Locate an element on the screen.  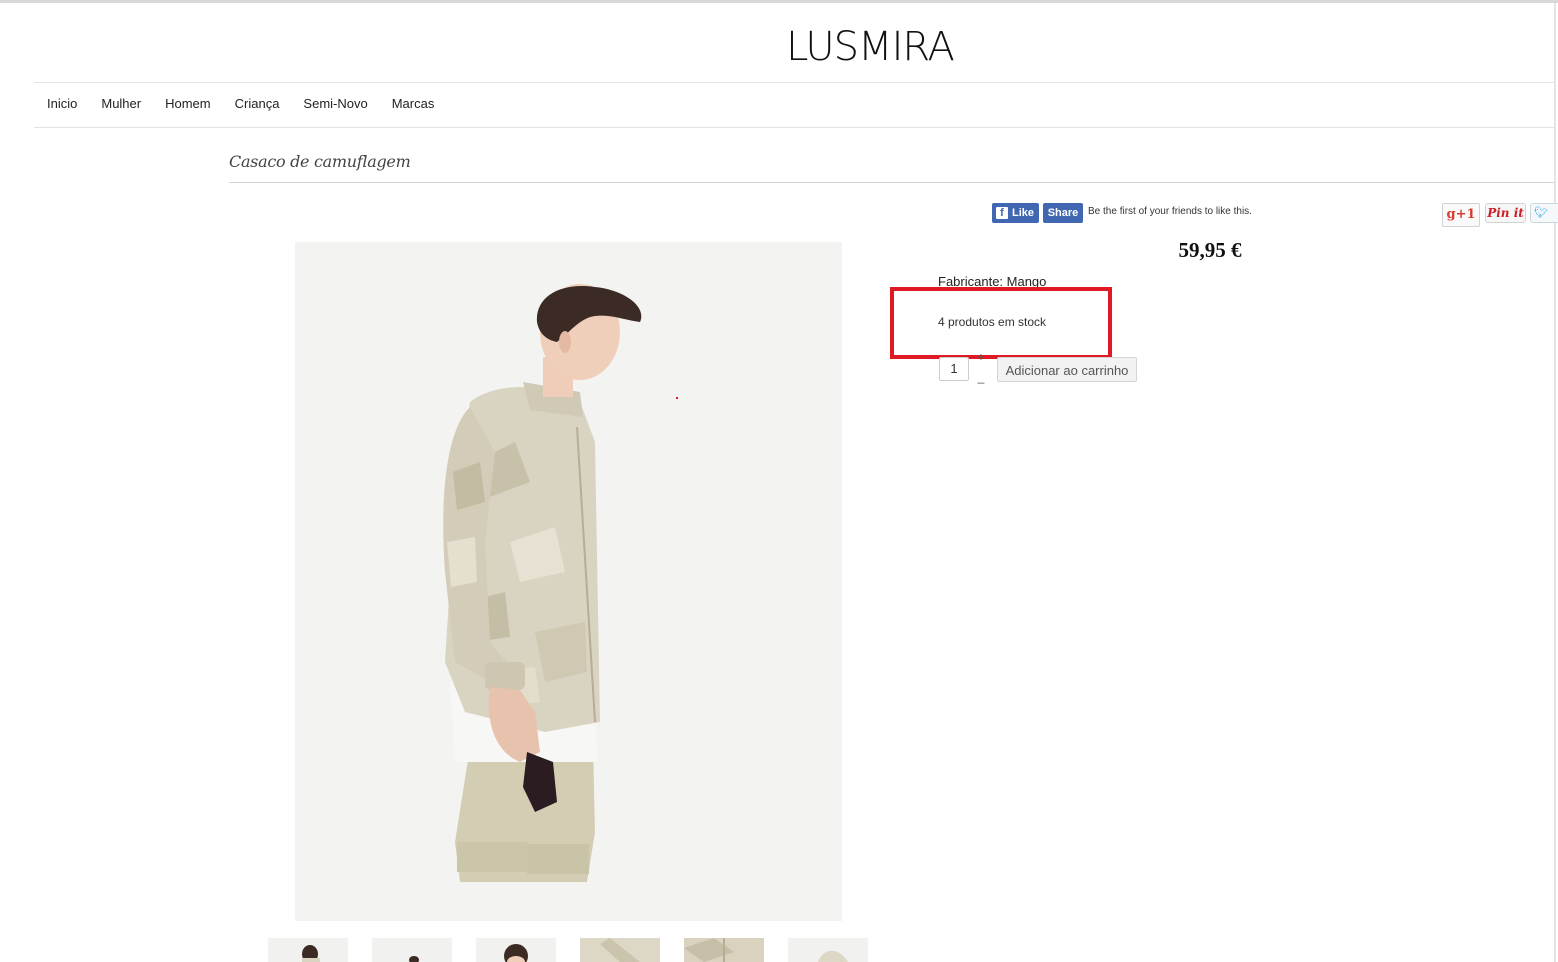
facebook-like-button: f Like is located at coordinates (1015, 213).